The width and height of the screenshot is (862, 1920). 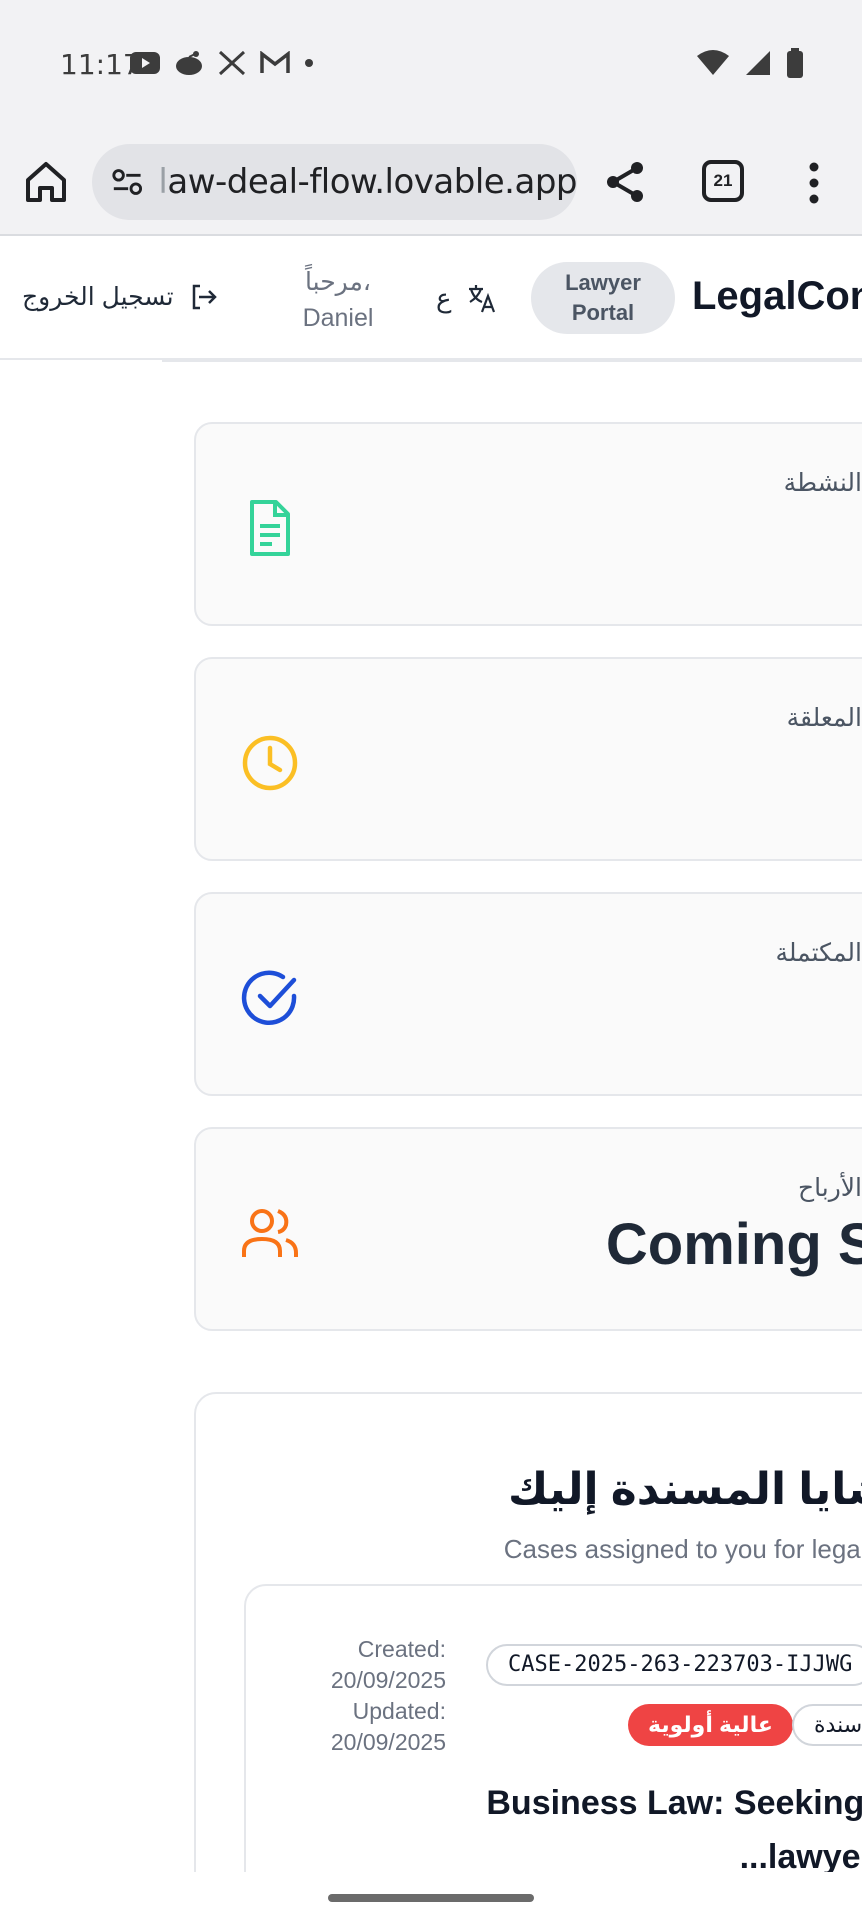 What do you see at coordinates (625, 182) in the screenshot?
I see `share-icon` at bounding box center [625, 182].